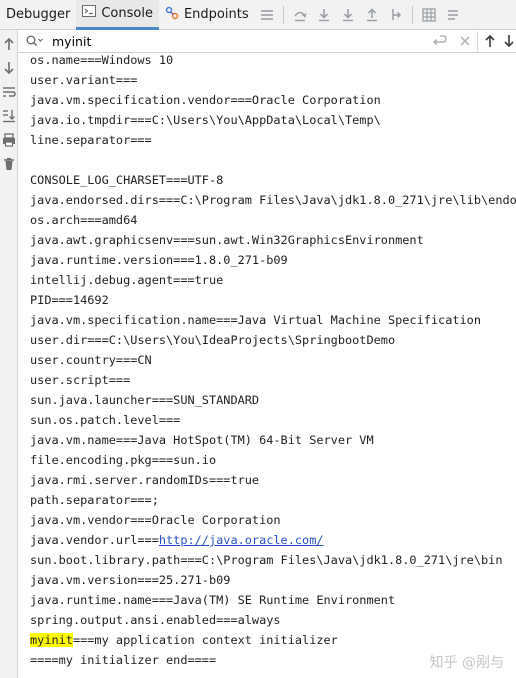  Describe the element at coordinates (130, 580) in the screenshot. I see `console-line: java.vm.version===25.271-b09` at that location.